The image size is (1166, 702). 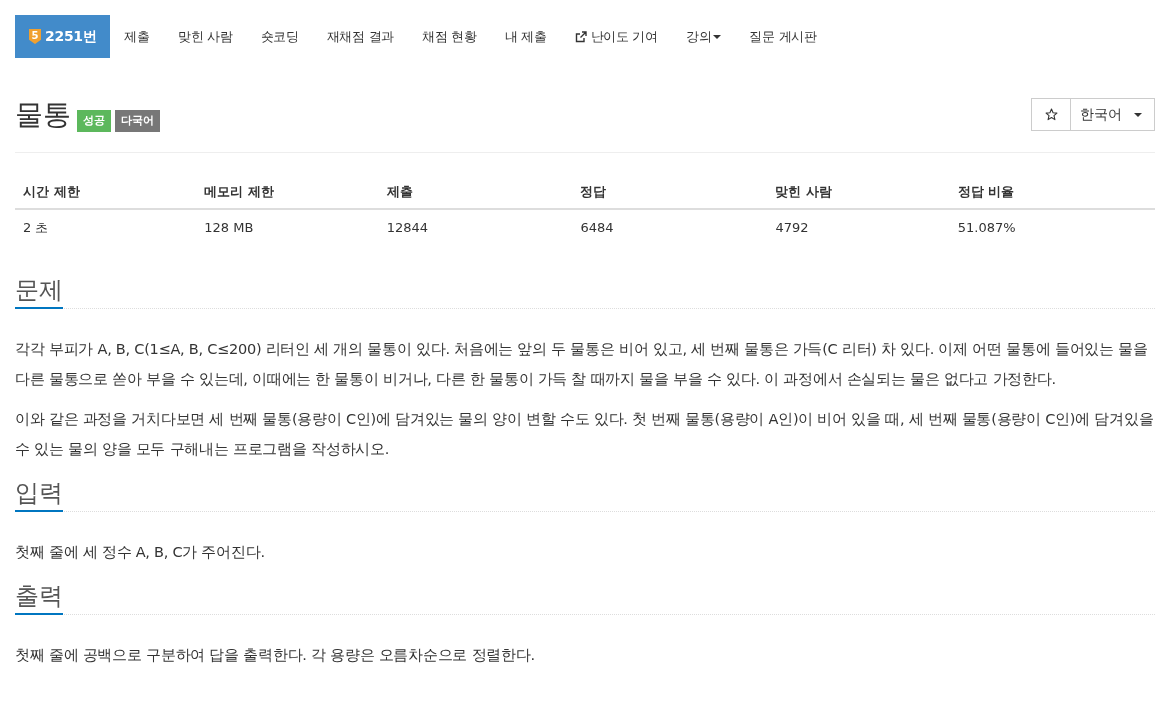 What do you see at coordinates (279, 36) in the screenshot?
I see `nav-tab: 숏코딩` at bounding box center [279, 36].